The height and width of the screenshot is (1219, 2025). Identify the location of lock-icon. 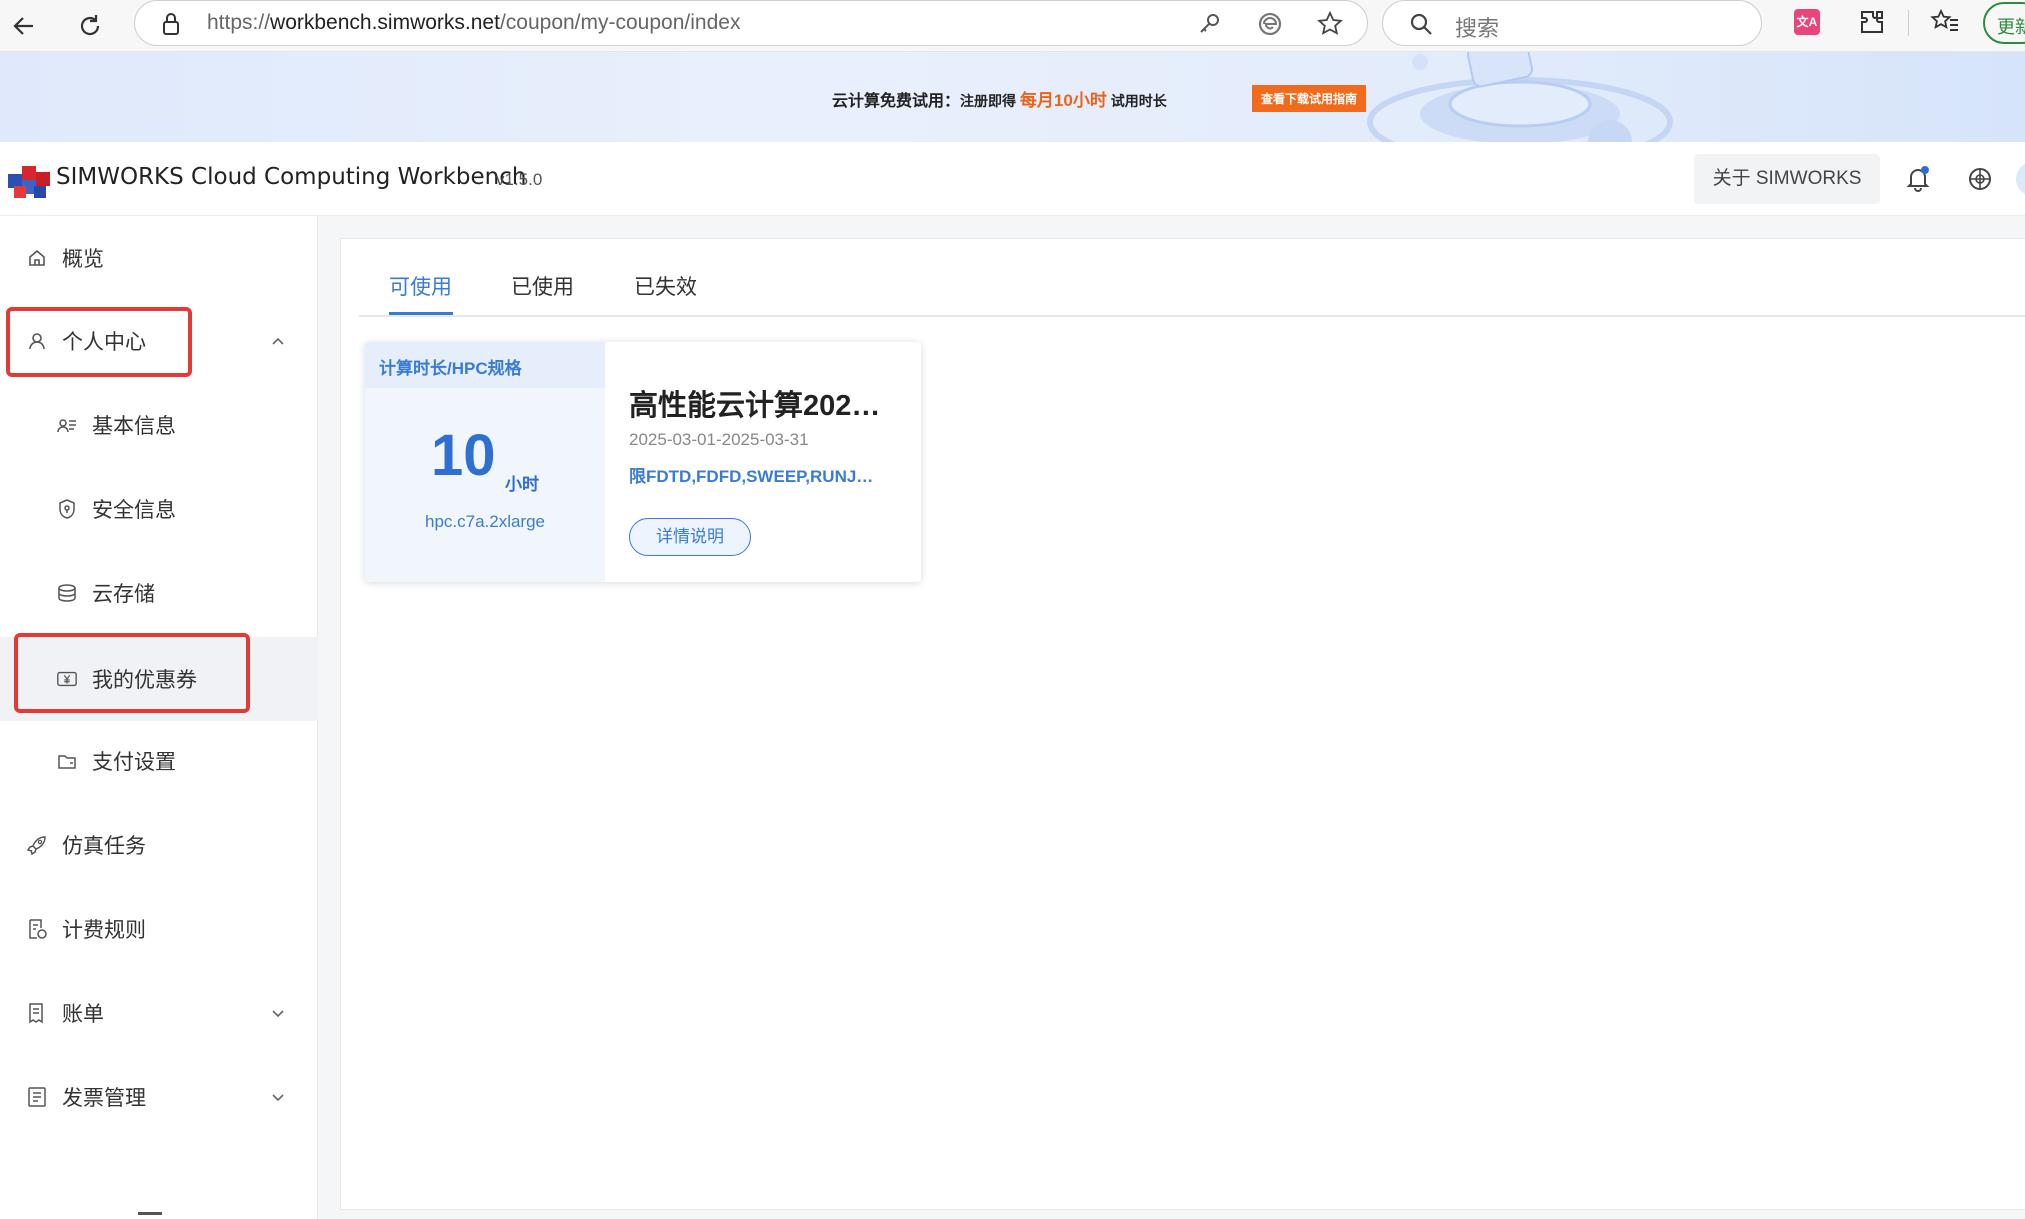
(171, 24).